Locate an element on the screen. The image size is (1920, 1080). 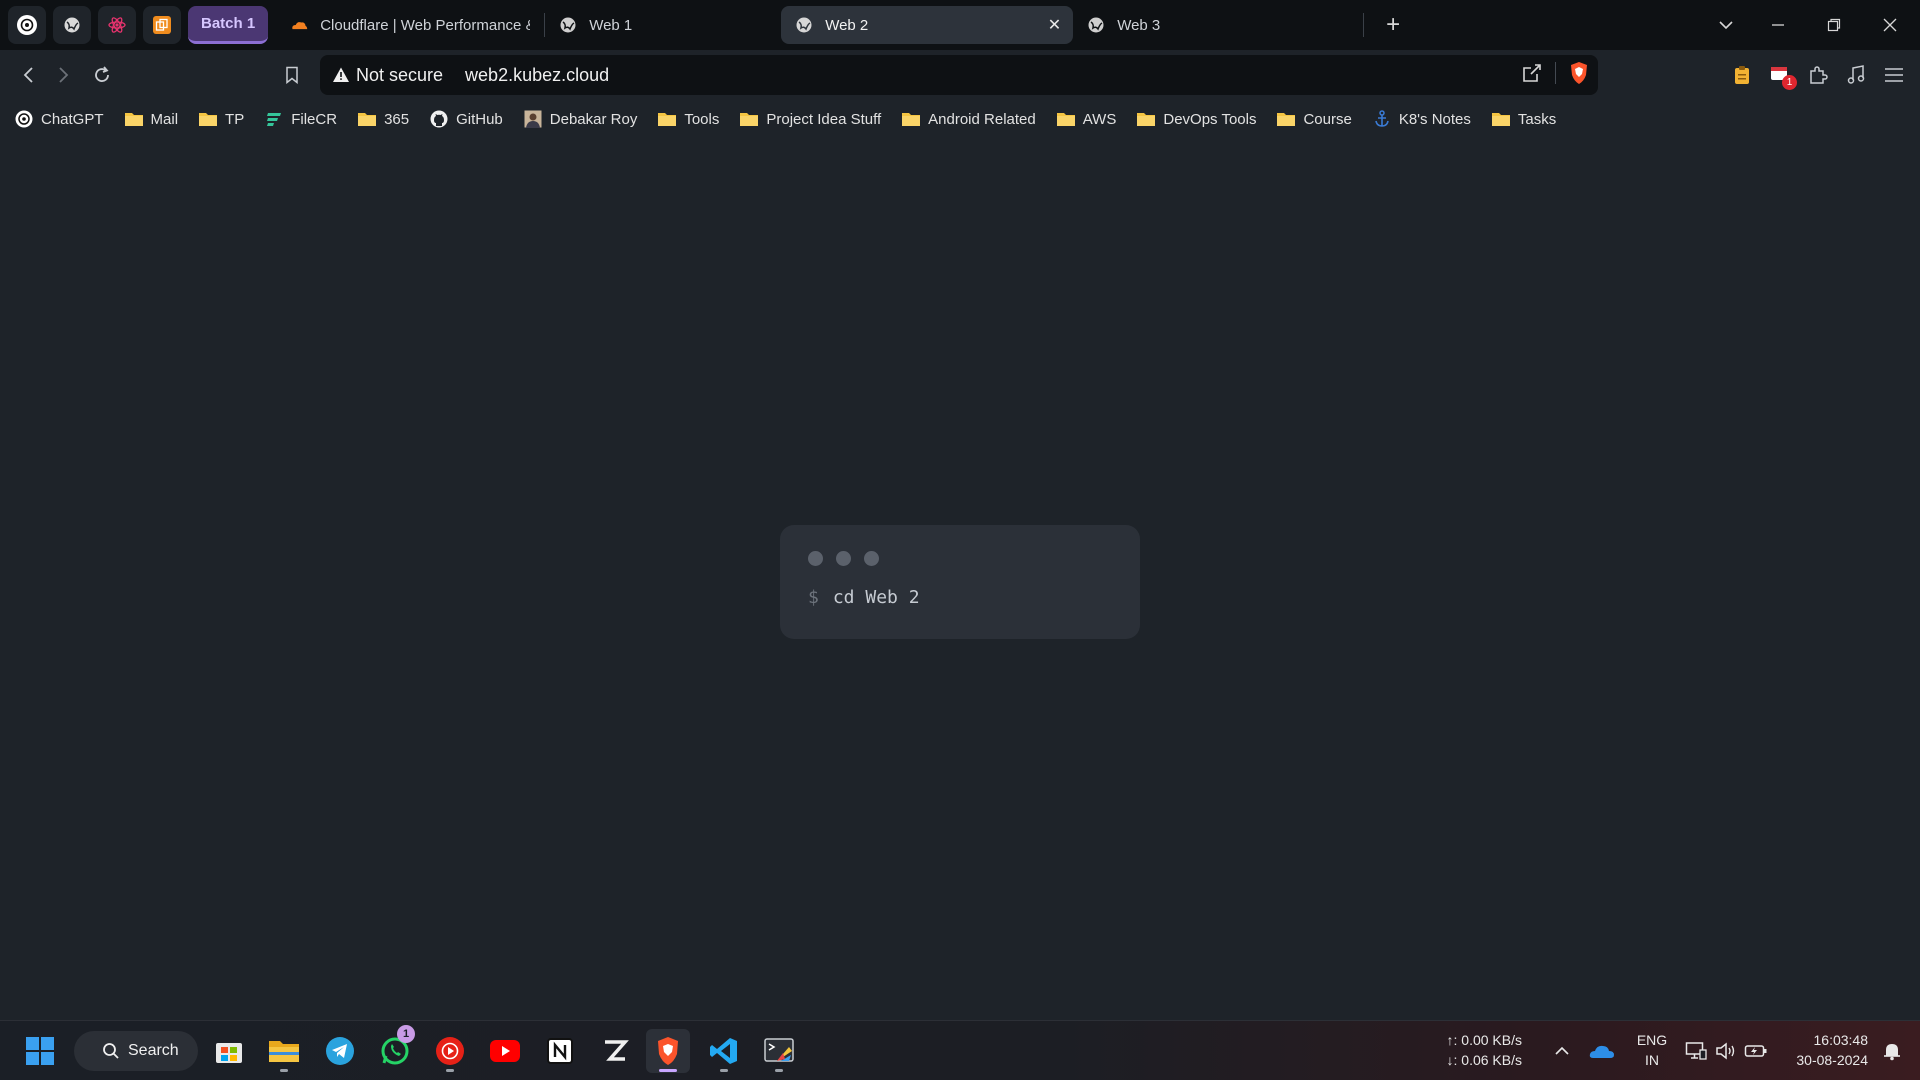
bookmark-item: Course is located at coordinates (1314, 119).